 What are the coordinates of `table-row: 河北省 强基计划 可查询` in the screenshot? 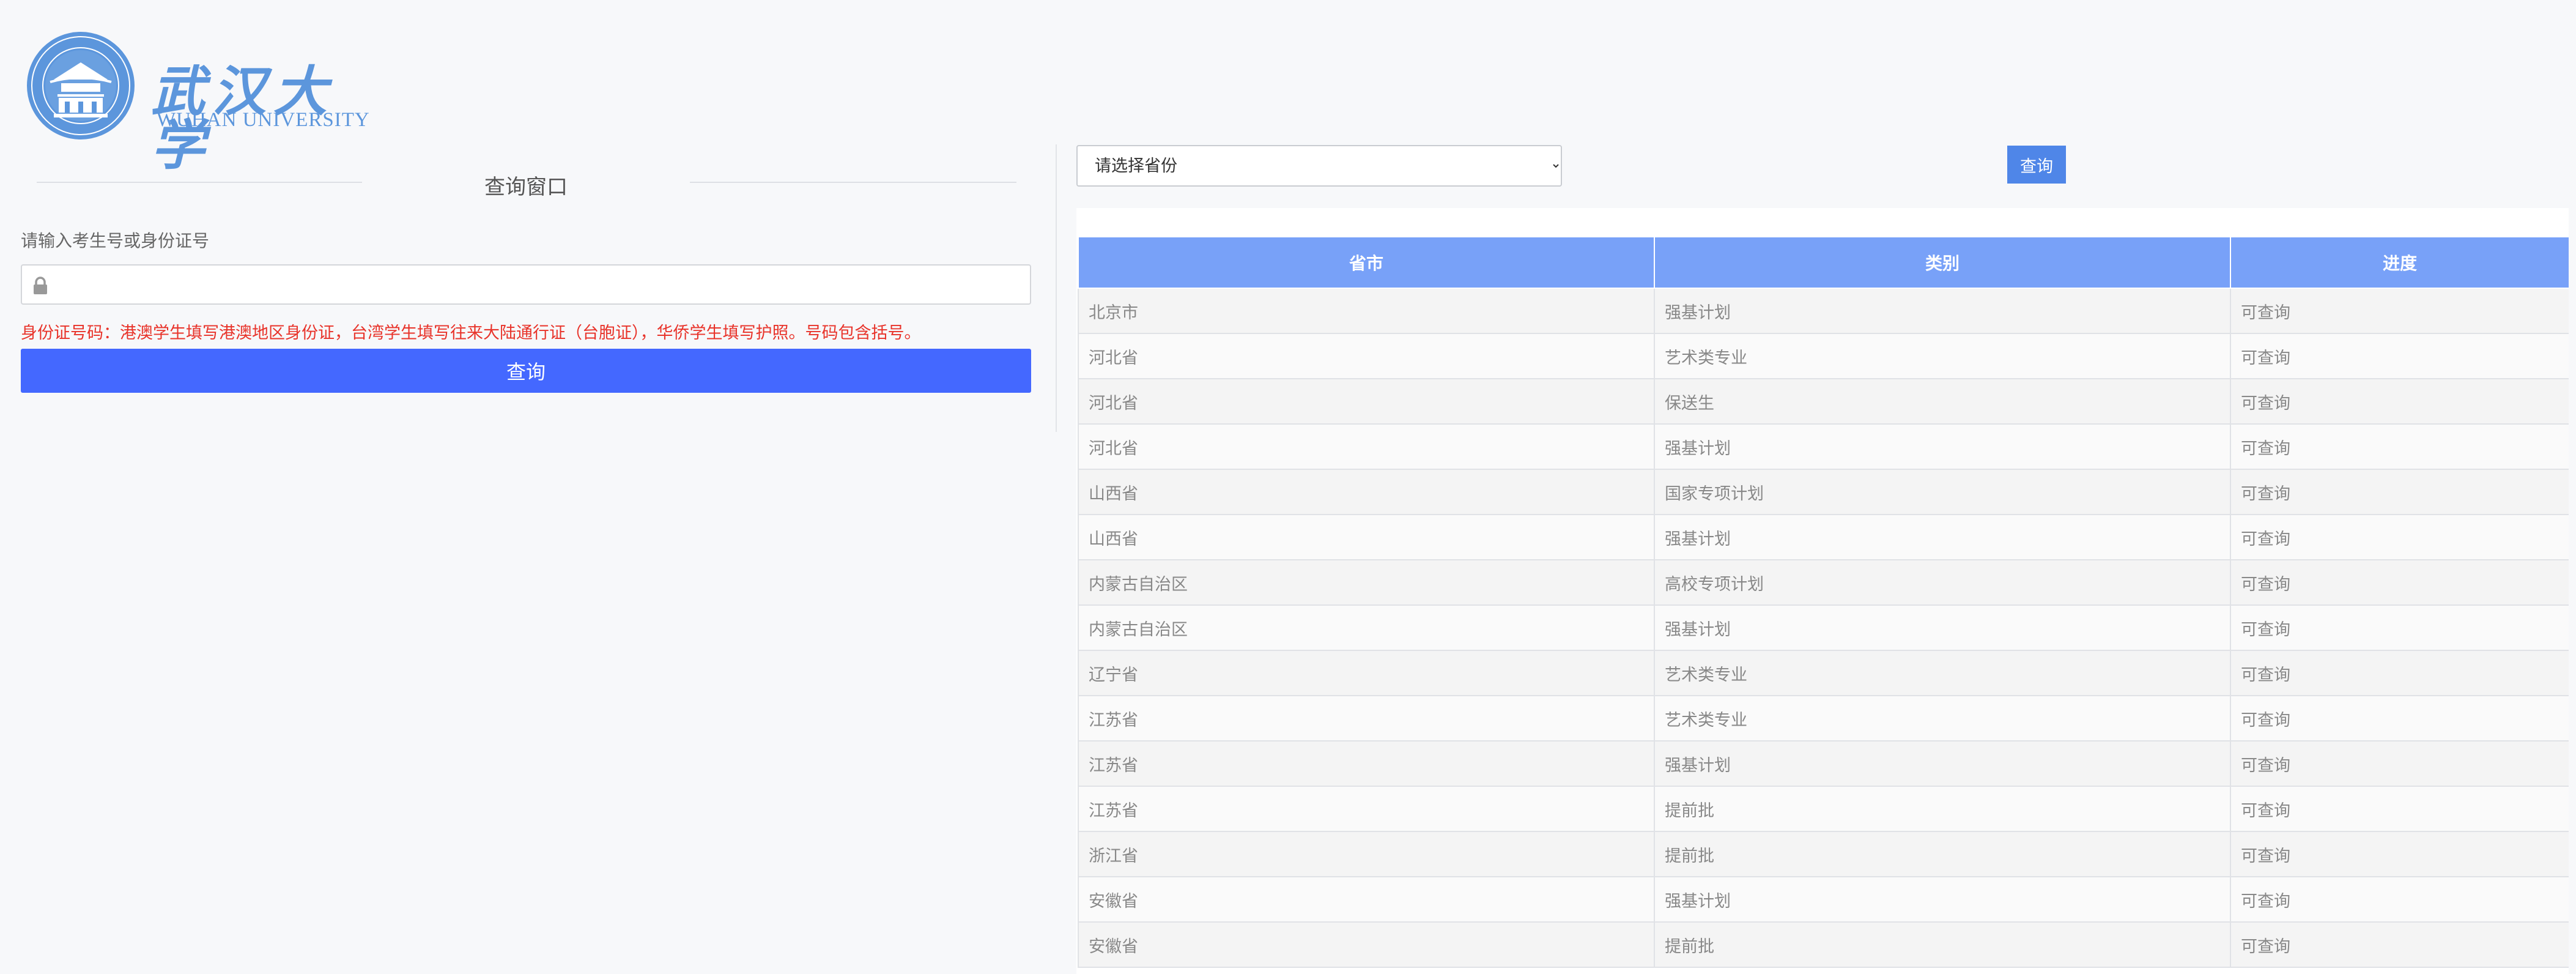 It's located at (1823, 446).